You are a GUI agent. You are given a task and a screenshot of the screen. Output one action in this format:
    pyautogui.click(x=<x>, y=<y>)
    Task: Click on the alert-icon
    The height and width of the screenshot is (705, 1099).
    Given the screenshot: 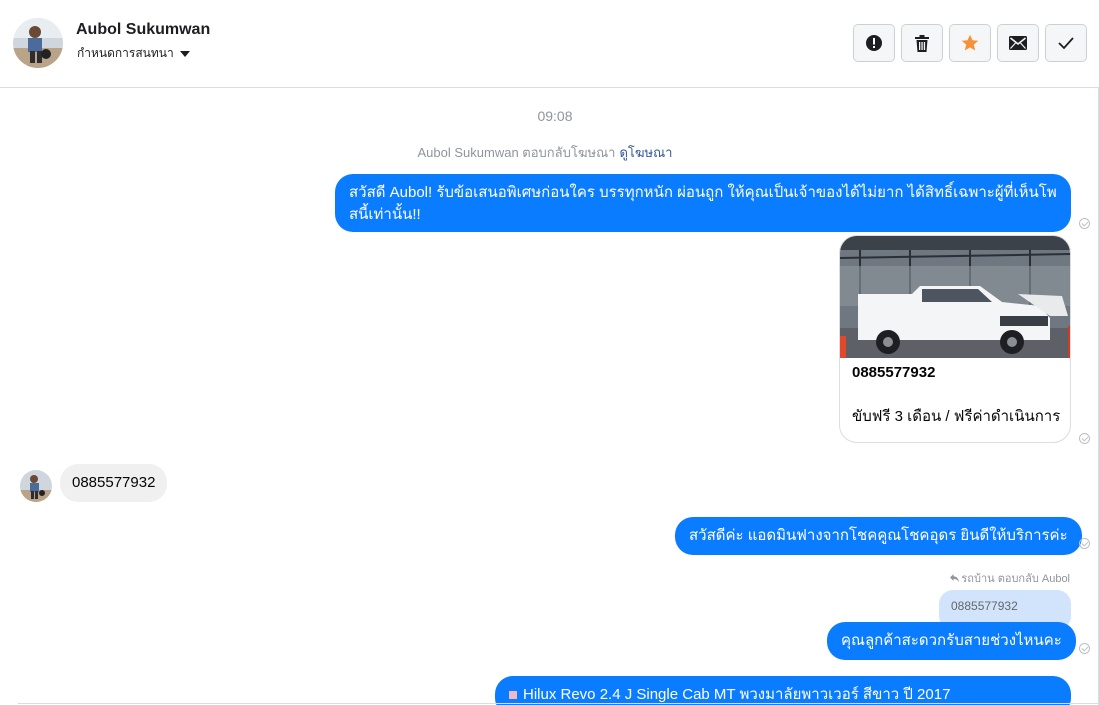 What is the action you would take?
    pyautogui.click(x=874, y=43)
    